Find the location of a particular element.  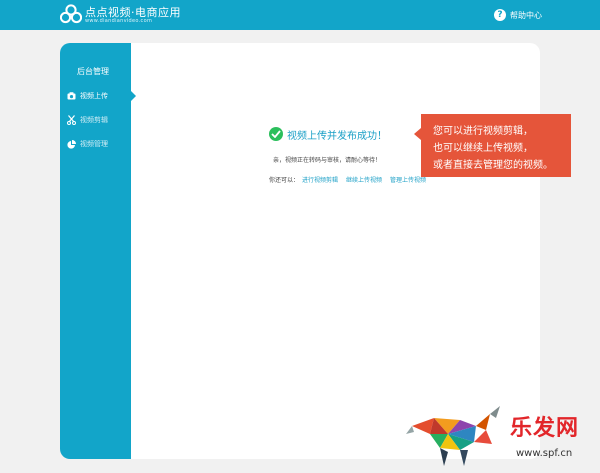

active-item-pointer is located at coordinates (133, 96).